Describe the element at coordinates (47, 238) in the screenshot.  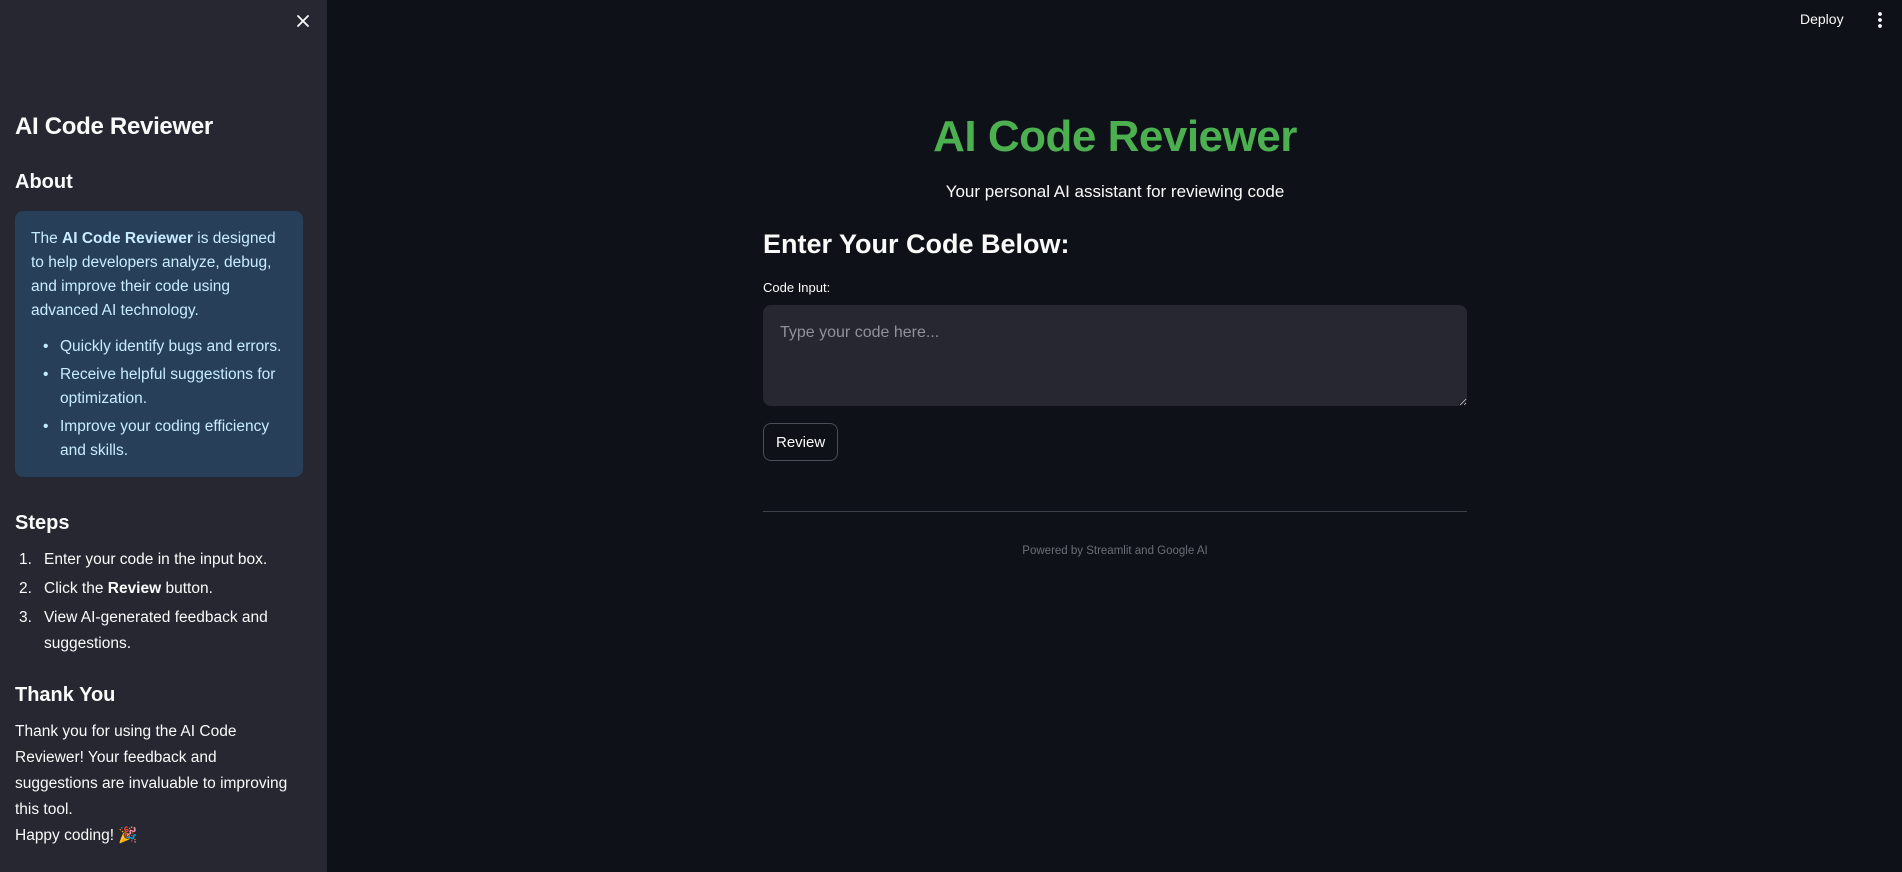
I see `about-intro-pre: The` at that location.